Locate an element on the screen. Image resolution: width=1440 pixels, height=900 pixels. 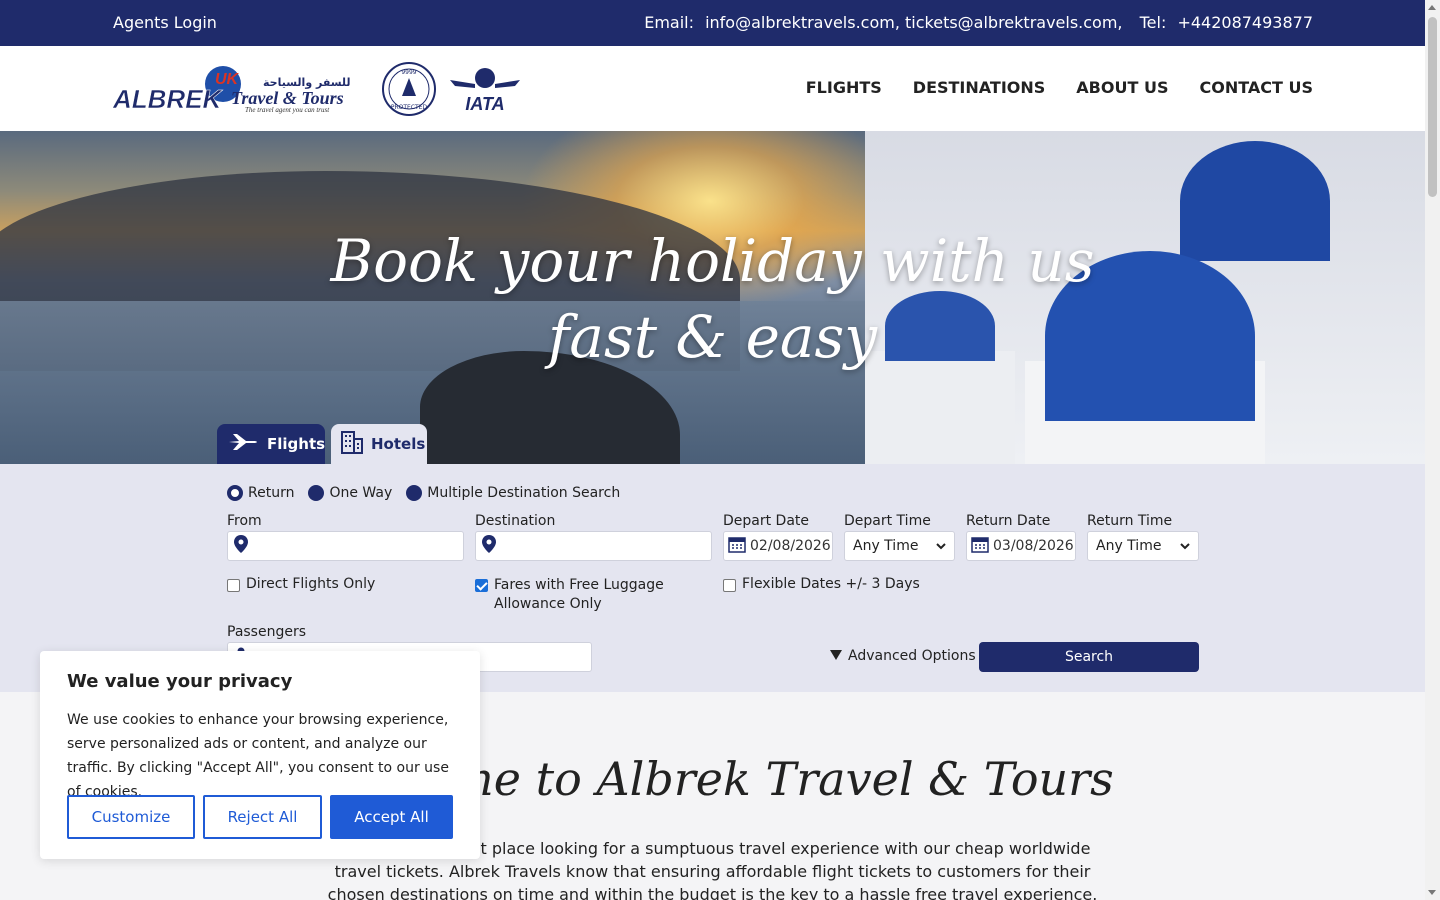
return-date-value: 03/08/2026 is located at coordinates (1033, 546).